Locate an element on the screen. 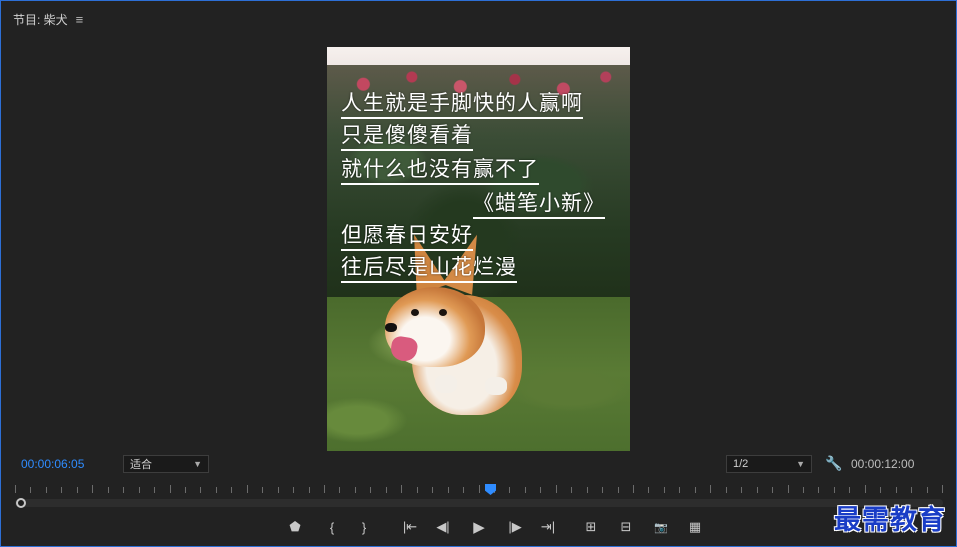 The image size is (957, 547). mark-out-button: } is located at coordinates (364, 527).